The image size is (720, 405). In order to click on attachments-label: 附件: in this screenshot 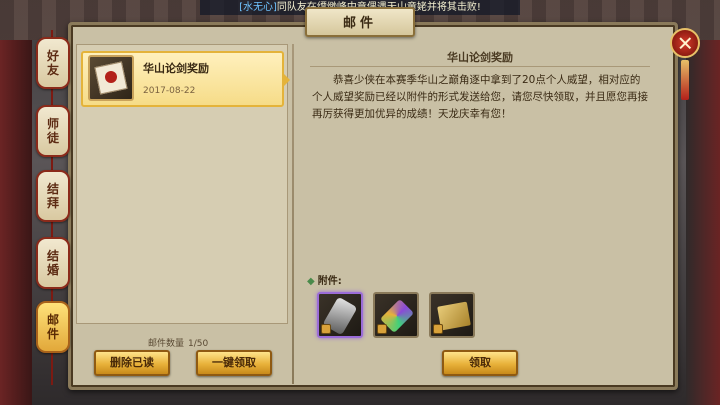, I will do `click(329, 281)`.